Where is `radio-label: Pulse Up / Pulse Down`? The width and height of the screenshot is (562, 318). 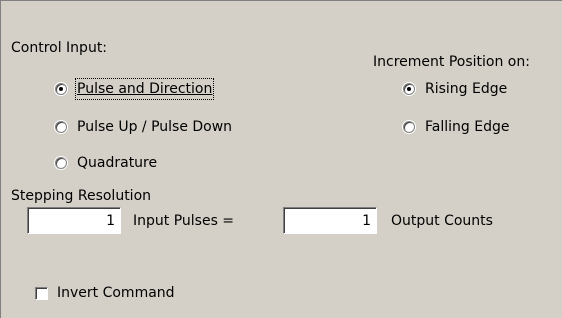 radio-label: Pulse Up / Pulse Down is located at coordinates (154, 127).